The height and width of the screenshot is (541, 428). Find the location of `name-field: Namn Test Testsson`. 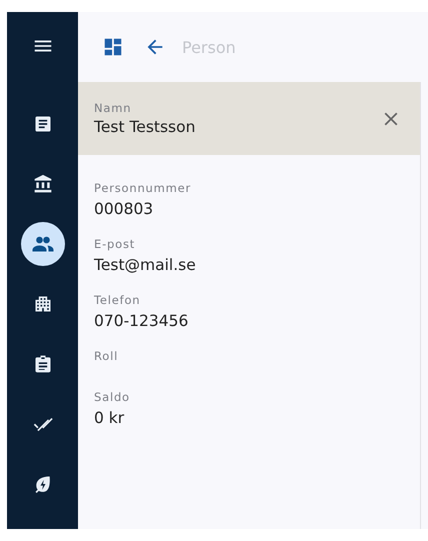

name-field: Namn Test Testsson is located at coordinates (249, 118).